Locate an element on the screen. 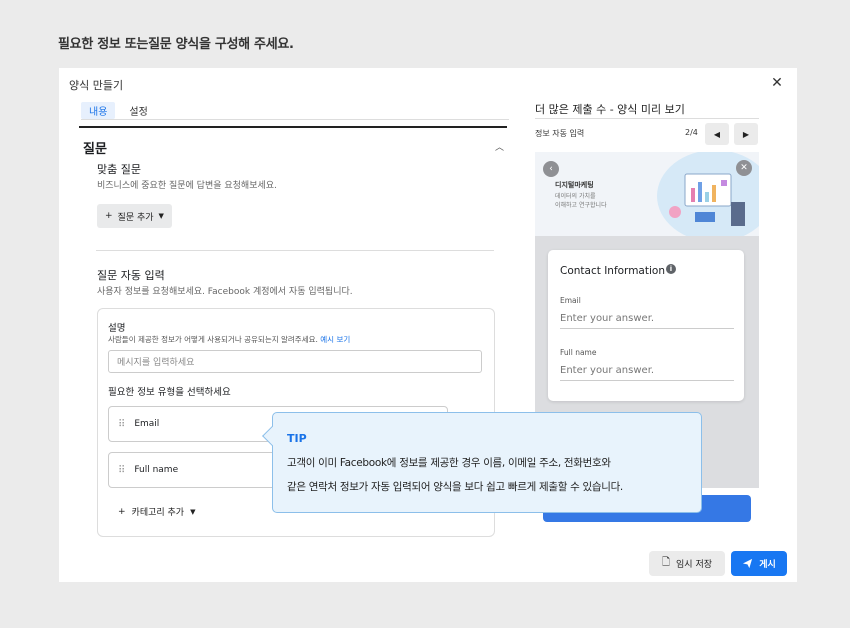 The height and width of the screenshot is (628, 850). preview-banner: 디지털마케팅 데이터의 가치를 이해하고 연구합니다 ‹ ✕ is located at coordinates (647, 194).